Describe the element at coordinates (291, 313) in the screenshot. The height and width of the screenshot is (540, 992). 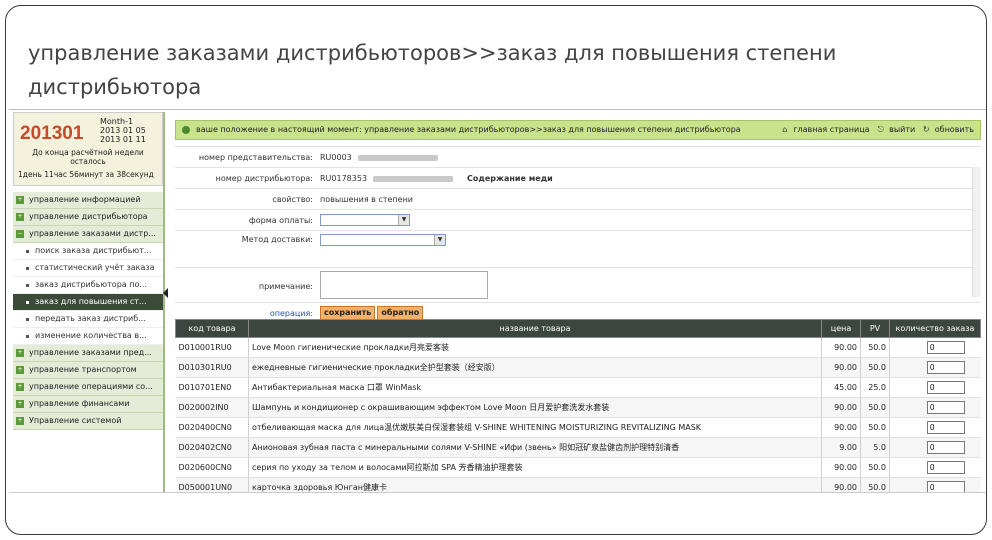
I see `operation-label: операция:` at that location.